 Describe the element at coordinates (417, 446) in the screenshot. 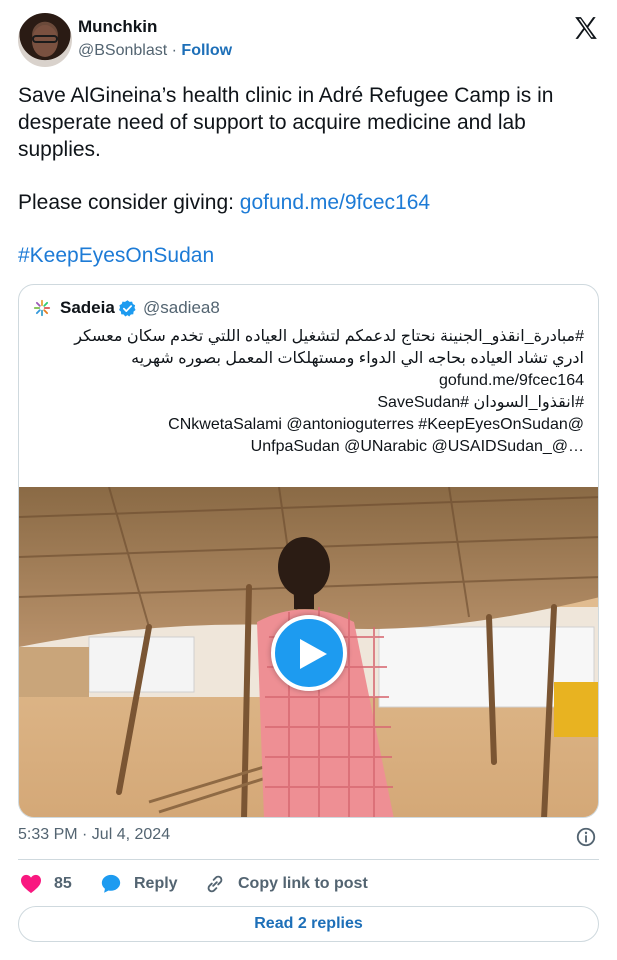

I see `quoted-line: …@_UnfpaSudan @UNarabic @USAIDSudan` at that location.